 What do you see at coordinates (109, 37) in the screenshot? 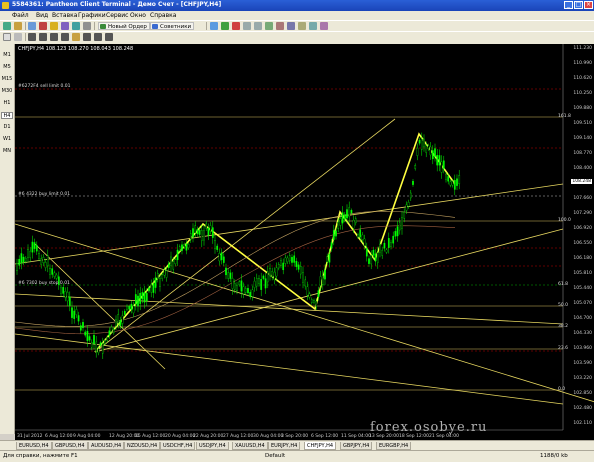
I see `arrows-icon` at bounding box center [109, 37].